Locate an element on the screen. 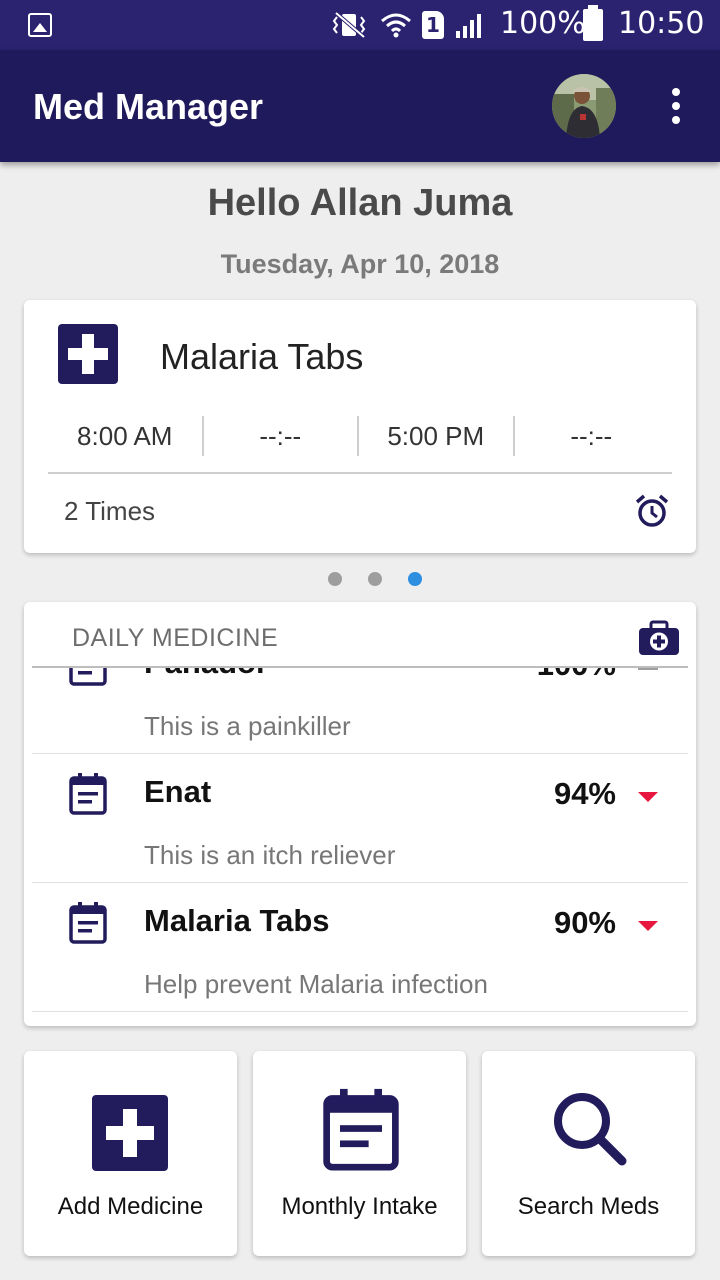  search-meds-label: Search Meds is located at coordinates (588, 1206).